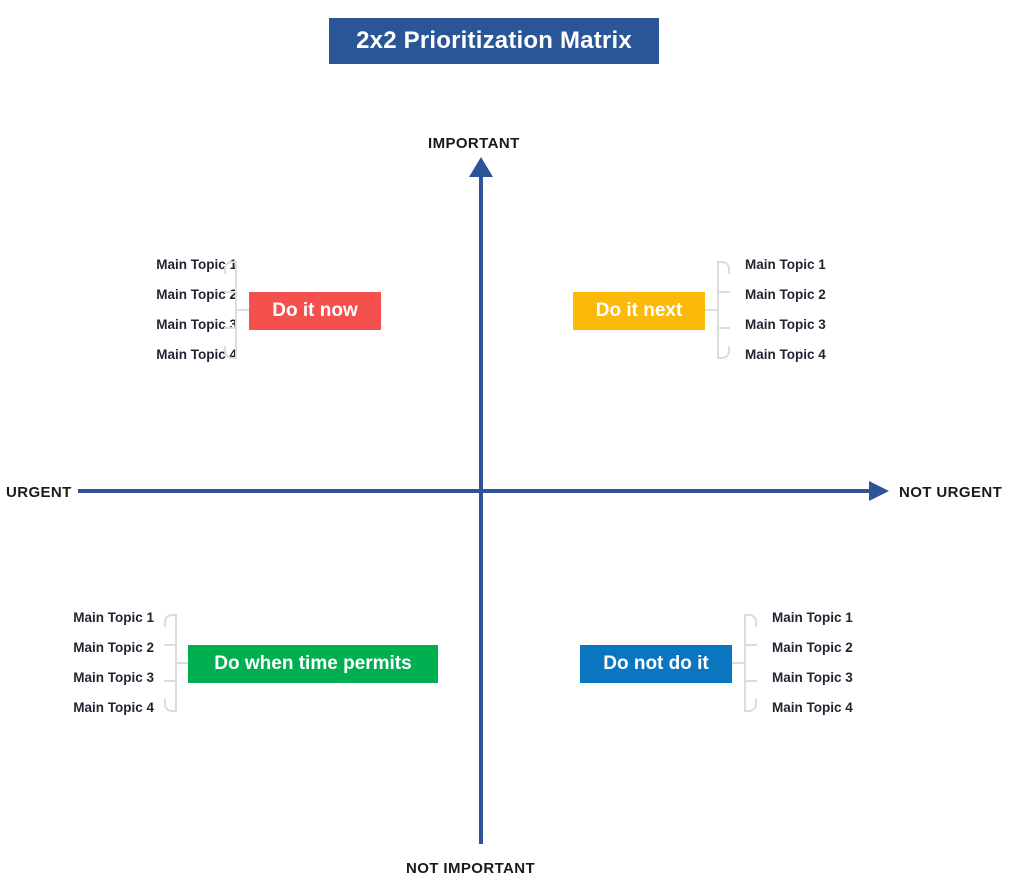 The height and width of the screenshot is (896, 1011). I want to click on horizontal-axis-line, so click(475, 491).